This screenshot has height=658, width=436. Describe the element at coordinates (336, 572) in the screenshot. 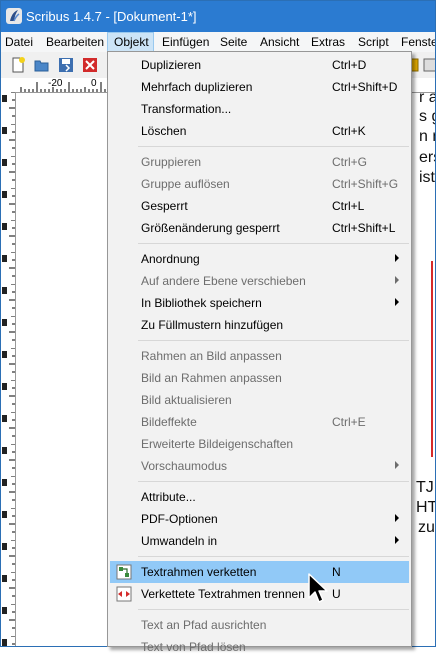

I see `menu-item-shortcut: N` at that location.